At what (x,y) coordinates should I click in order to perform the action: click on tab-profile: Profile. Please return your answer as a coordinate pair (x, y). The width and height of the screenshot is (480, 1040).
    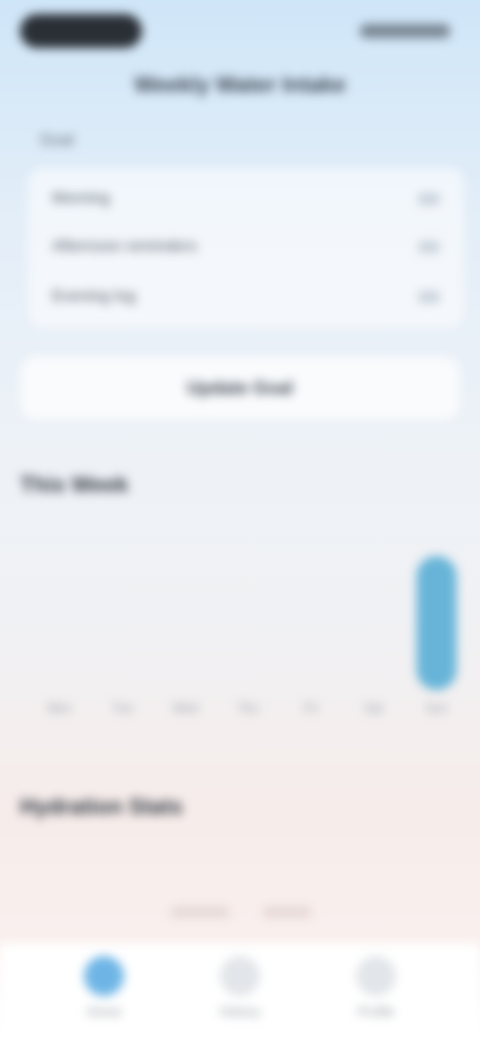
    Looking at the image, I should click on (376, 991).